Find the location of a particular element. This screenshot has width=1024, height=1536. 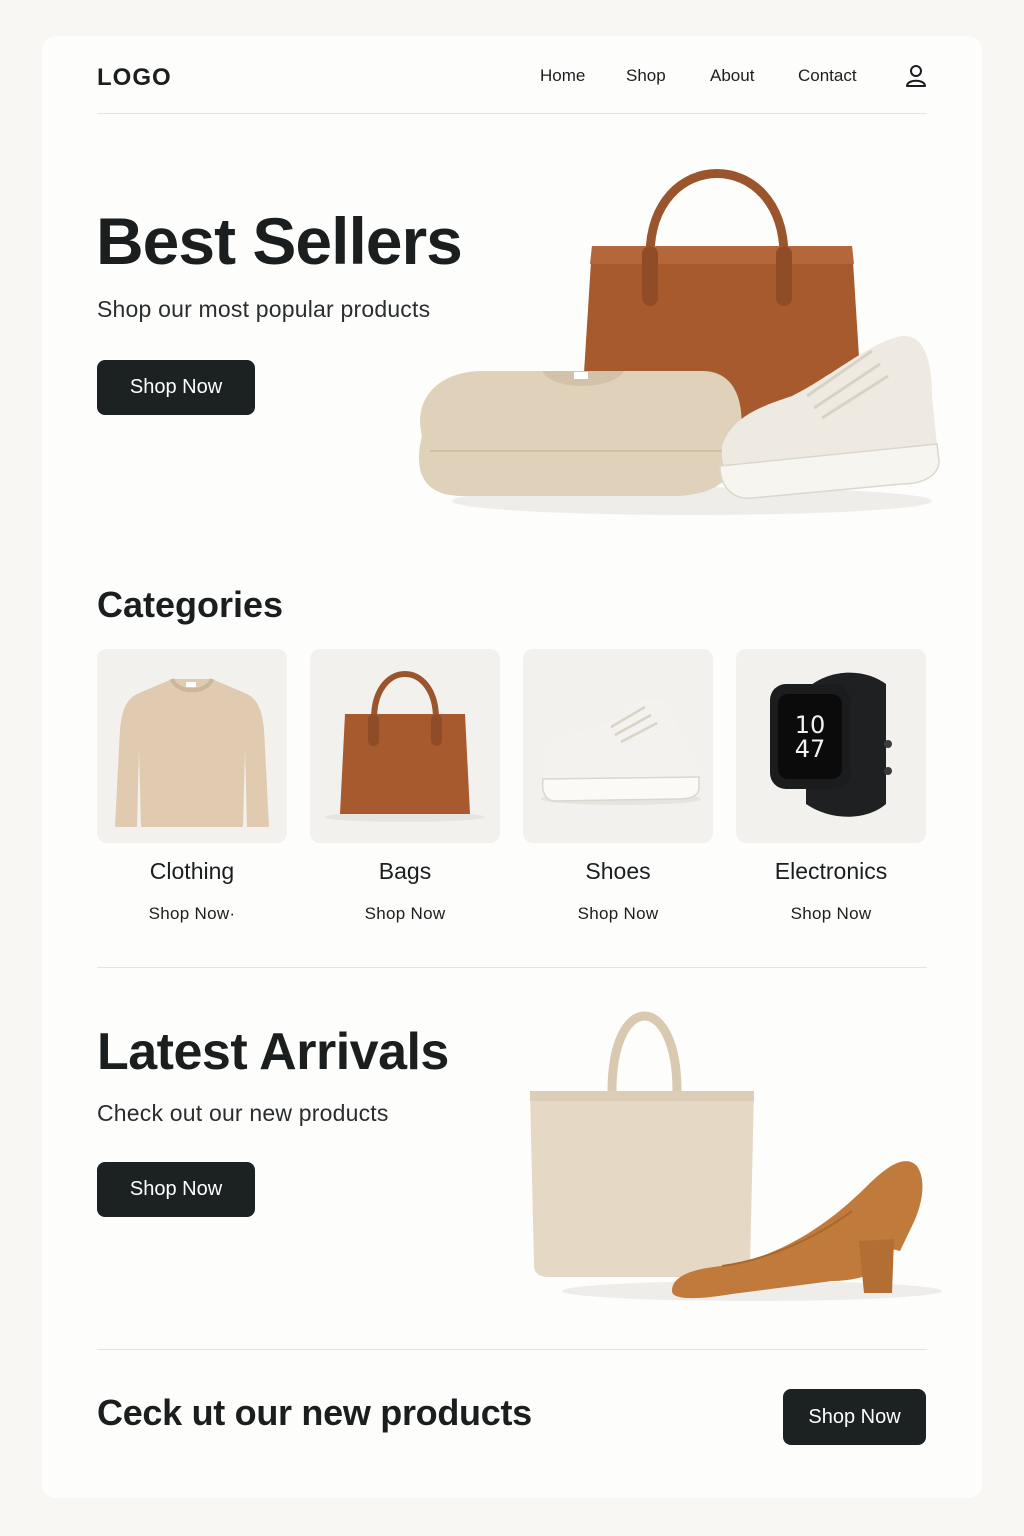

nav-about: About is located at coordinates (732, 76).